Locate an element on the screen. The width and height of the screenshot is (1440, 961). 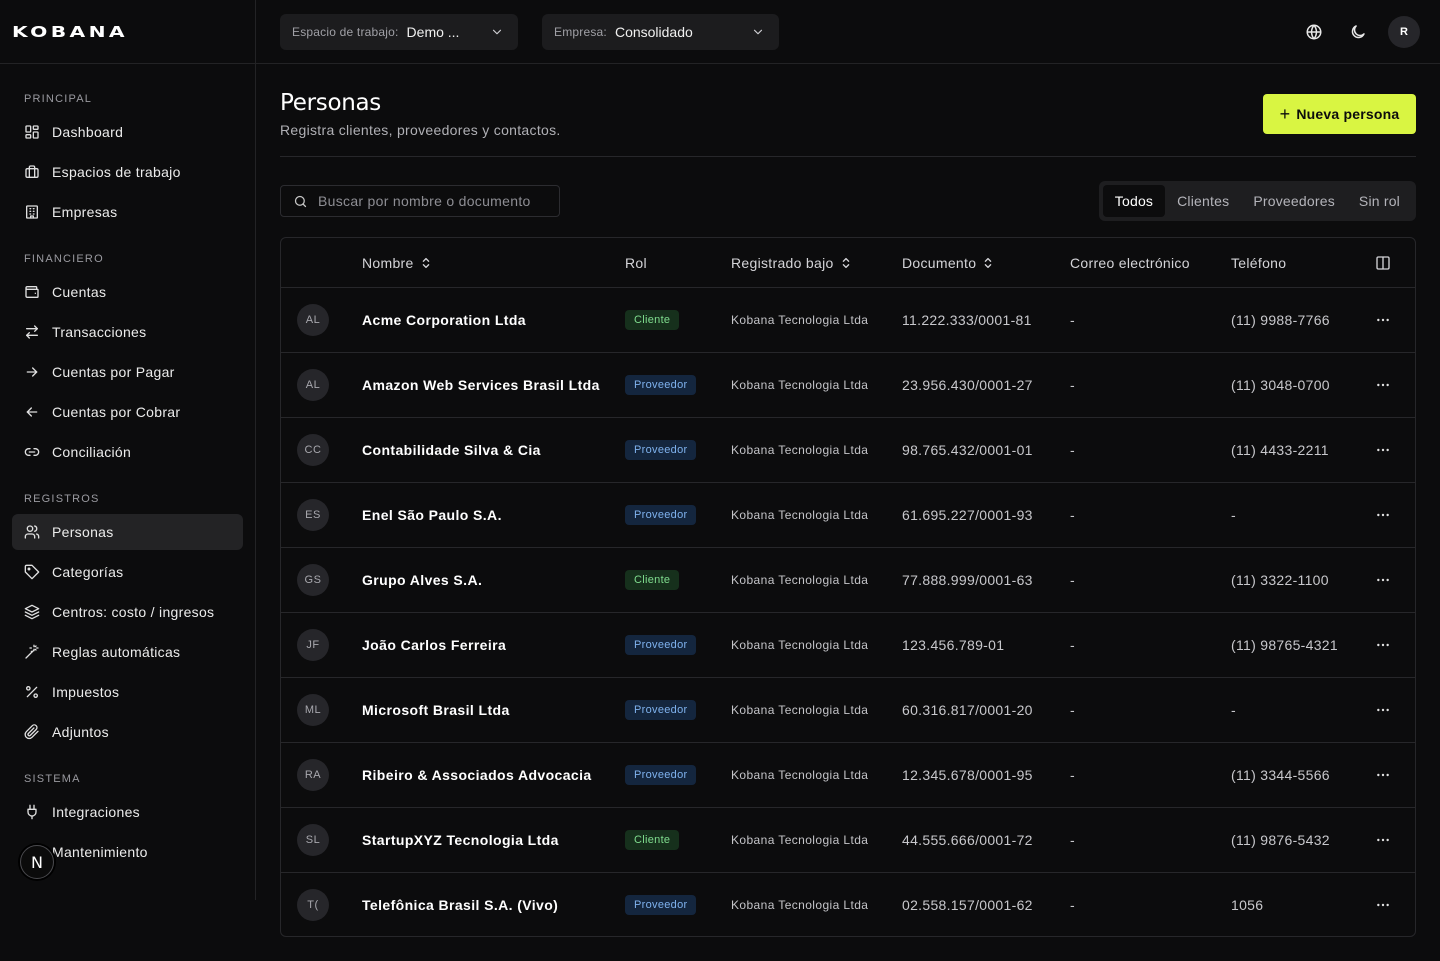
sidebar-item-centros-costo-ingresos: Centros: costo / ingresos is located at coordinates (127, 612).